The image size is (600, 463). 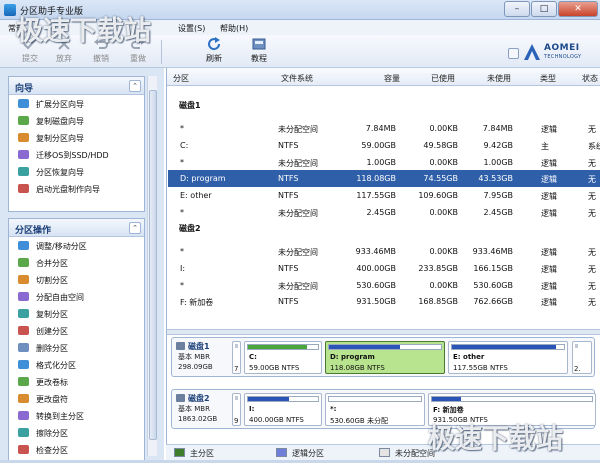 I want to click on unallocated-mini-block: 9, so click(x=236, y=409).